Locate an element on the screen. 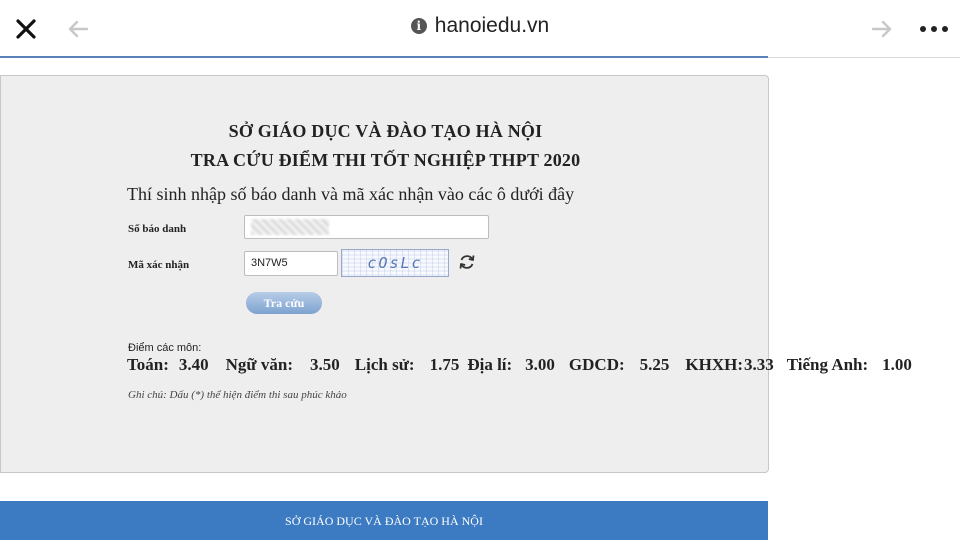  captcha-label: Mã xác nhận is located at coordinates (159, 265).